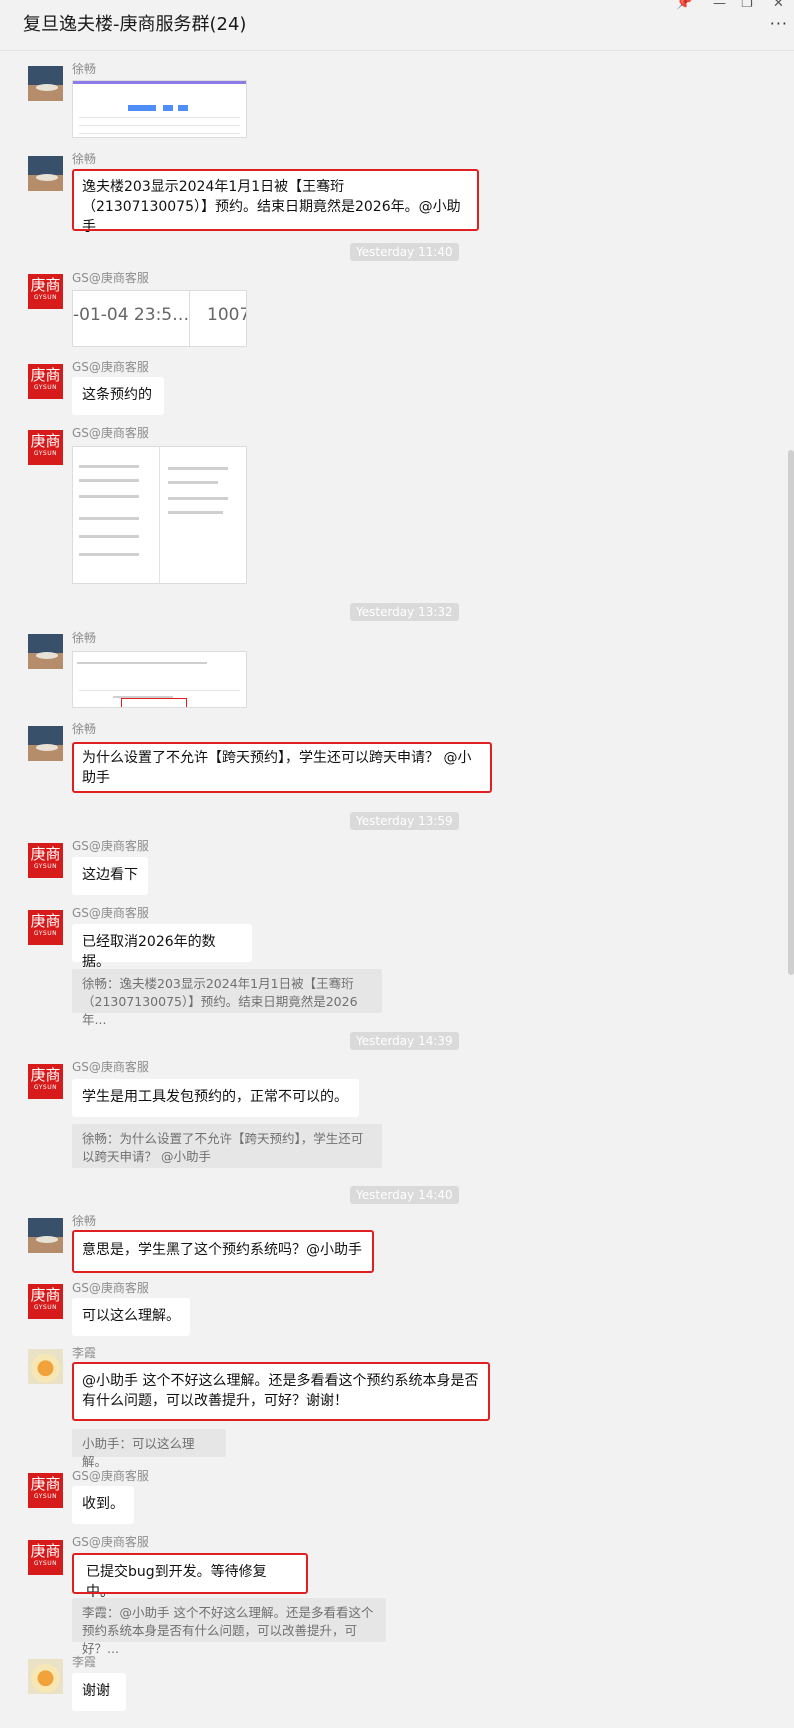 This screenshot has height=1728, width=794. I want to click on timestamp: Yesterday 14:39, so click(404, 1041).